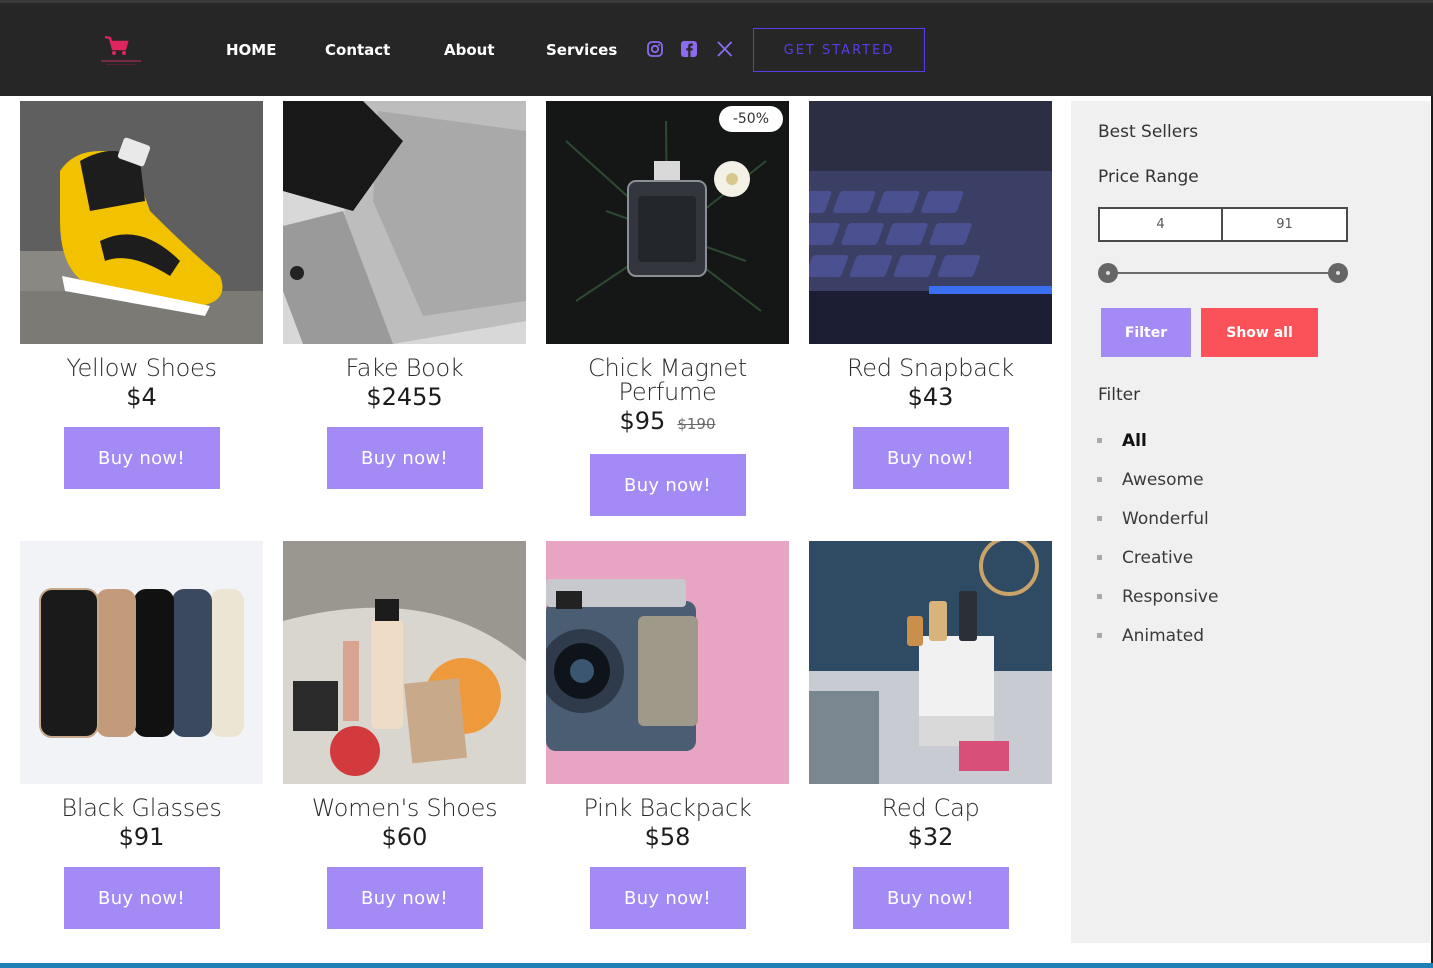 This screenshot has width=1433, height=968. Describe the element at coordinates (141, 837) in the screenshot. I see `product-price: $91` at that location.